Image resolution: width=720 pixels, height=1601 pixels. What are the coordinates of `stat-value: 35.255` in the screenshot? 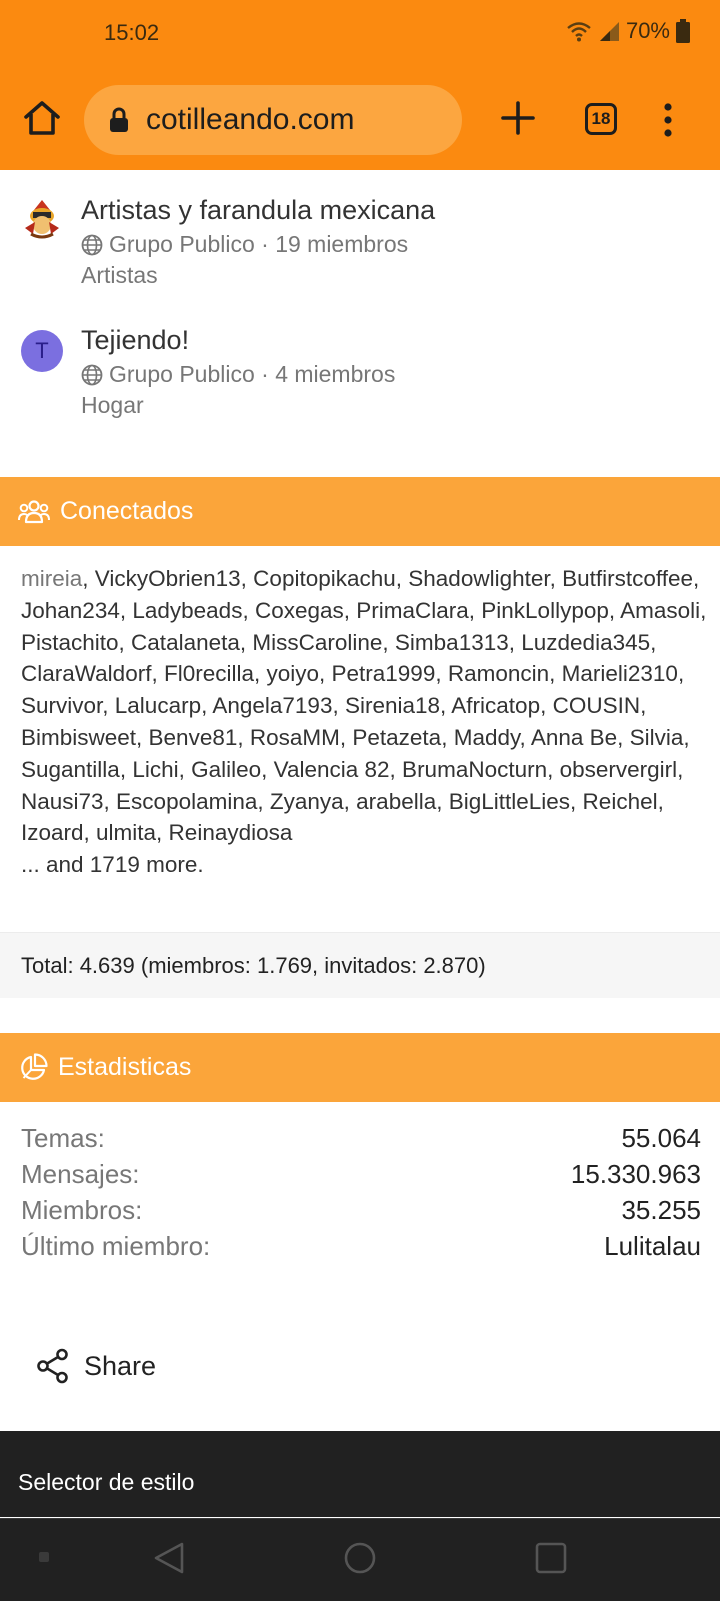 It's located at (661, 1210).